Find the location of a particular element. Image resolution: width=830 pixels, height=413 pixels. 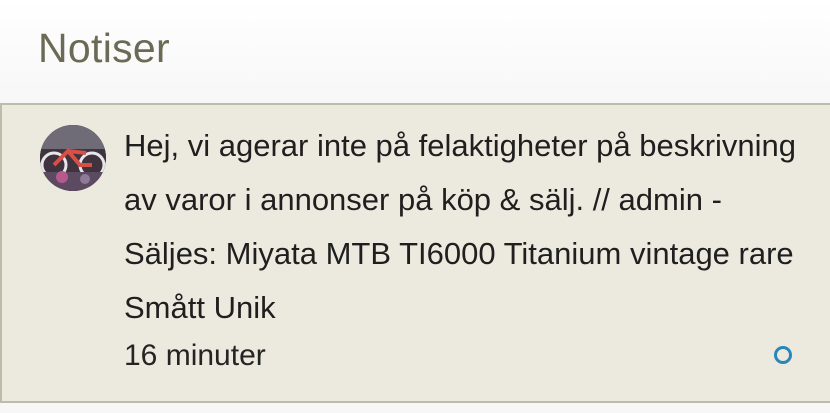

unread-circle-icon is located at coordinates (783, 355).